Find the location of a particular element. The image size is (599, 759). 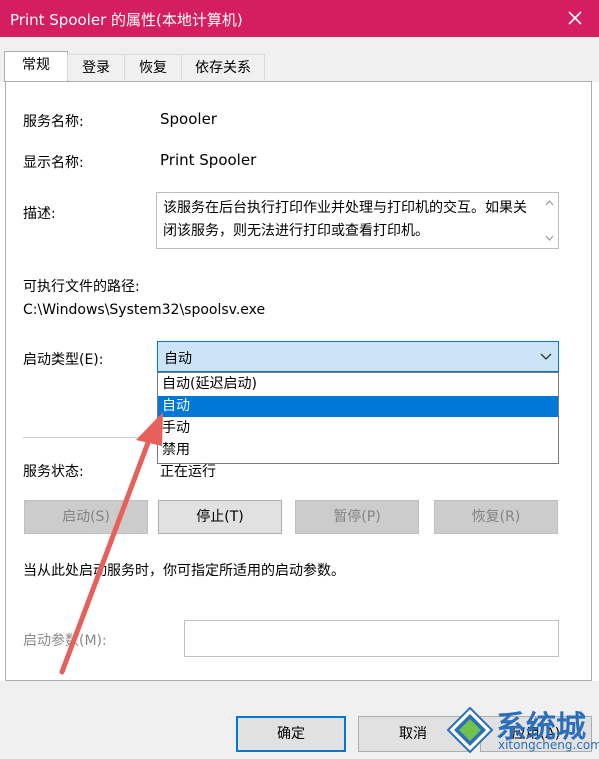

separator is located at coordinates (89, 437).